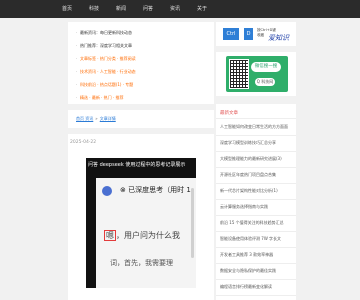 Image resolution: width=360 pixels, height=300 pixels. I want to click on nav-item-4: 问答, so click(148, 9).